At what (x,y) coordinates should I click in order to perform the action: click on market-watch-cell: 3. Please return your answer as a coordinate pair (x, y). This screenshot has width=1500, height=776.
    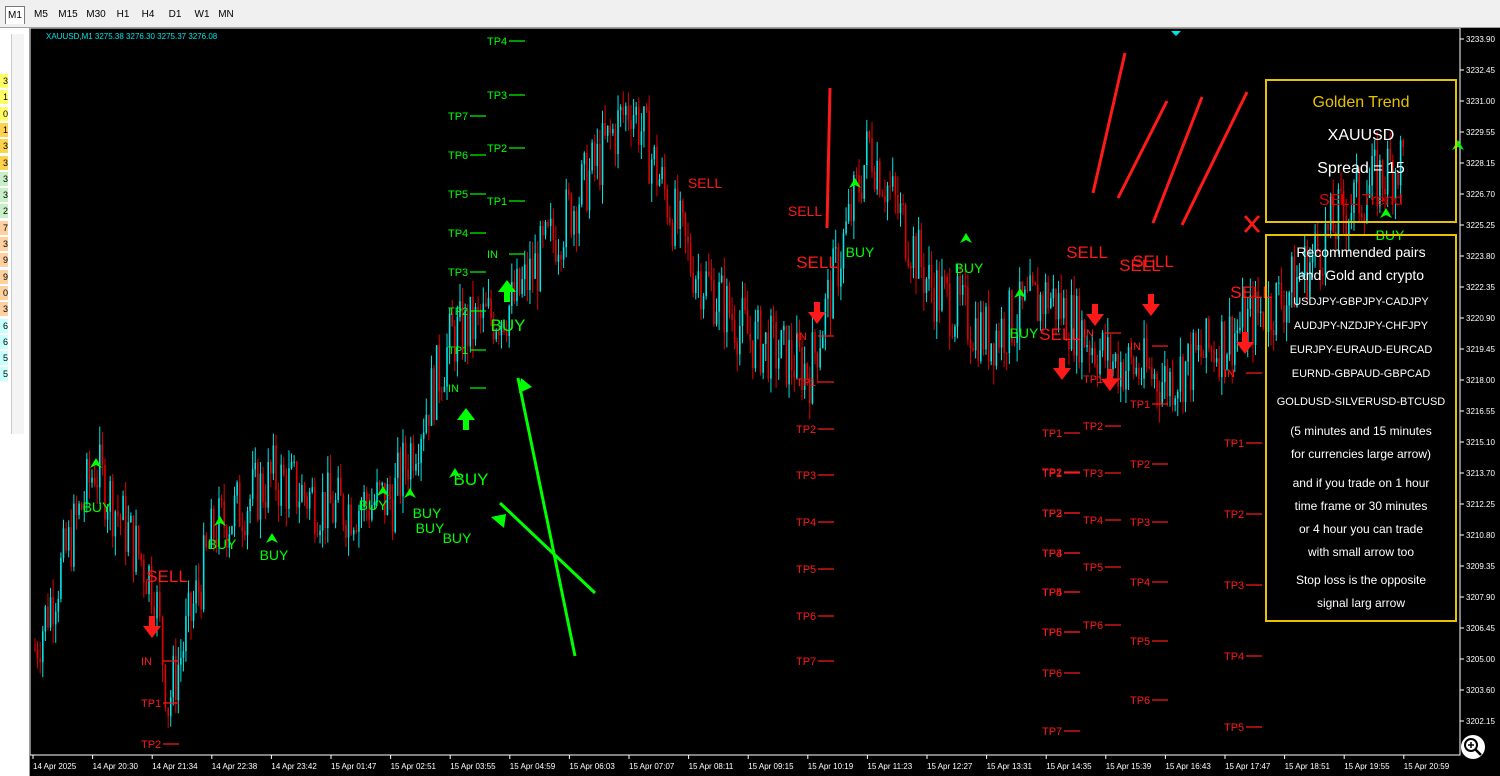
    Looking at the image, I should click on (4, 146).